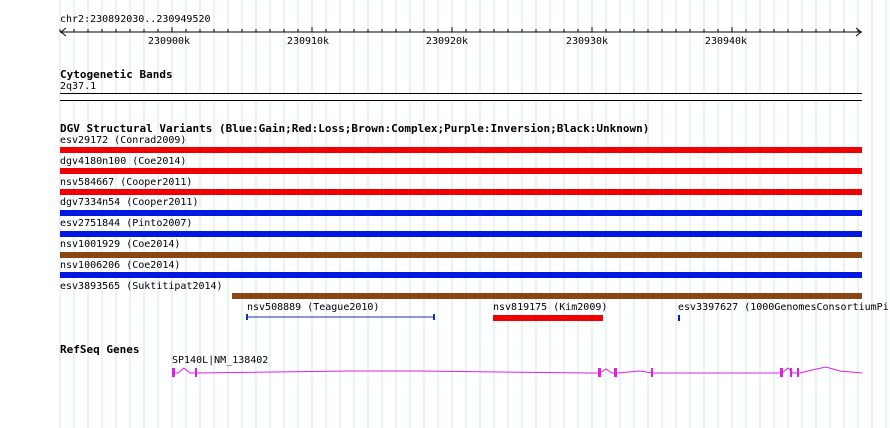  I want to click on tick-label: 230940k, so click(726, 41).